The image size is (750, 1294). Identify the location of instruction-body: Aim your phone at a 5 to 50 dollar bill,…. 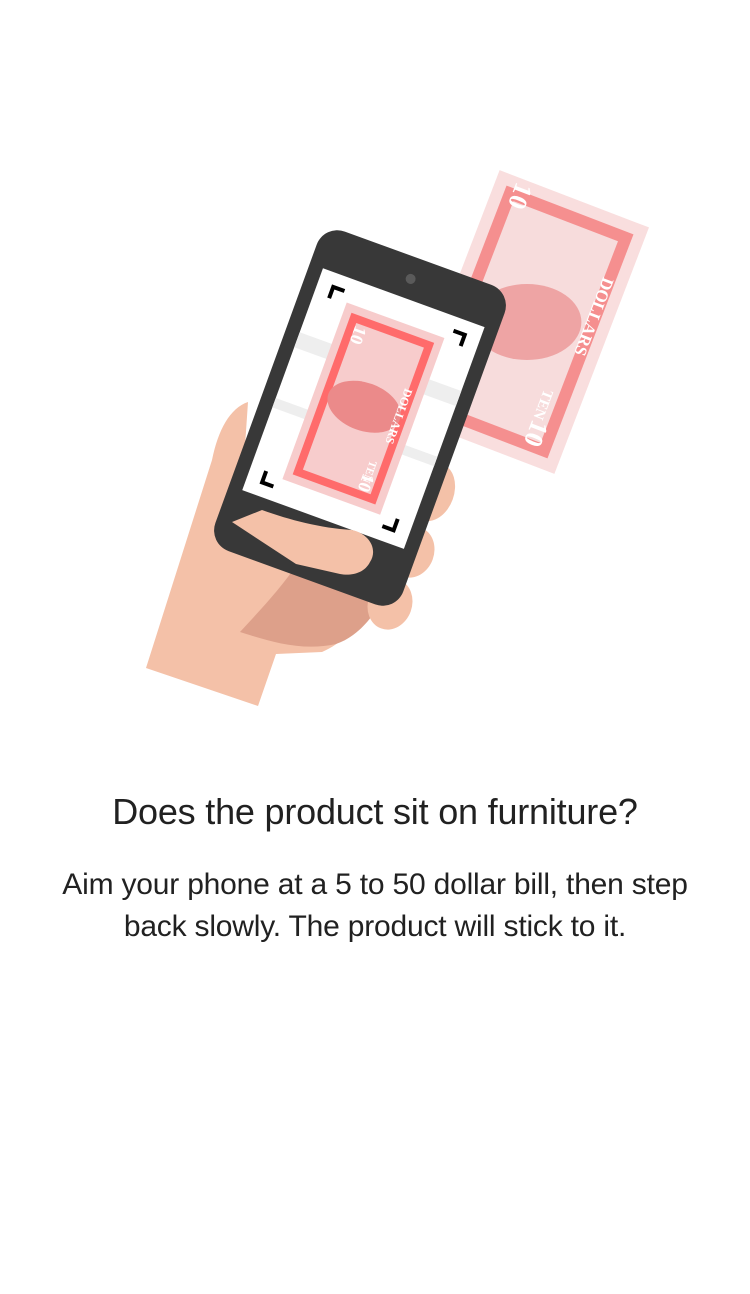
(375, 905).